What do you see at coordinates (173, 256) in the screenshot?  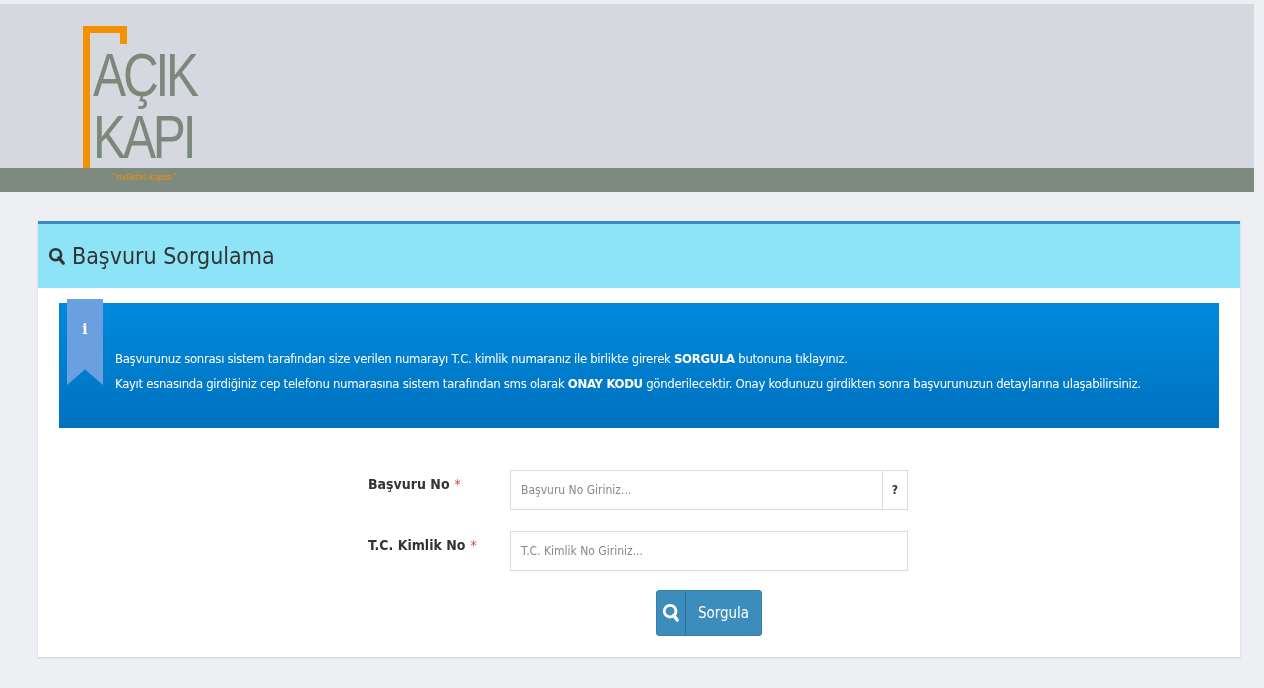 I see `panel-title: Başvuru Sorgulama` at bounding box center [173, 256].